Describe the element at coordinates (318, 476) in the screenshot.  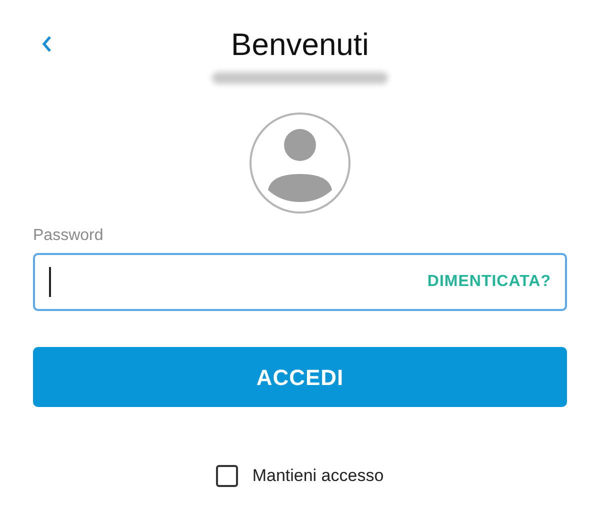
I see `remember-label: Mantieni accesso` at that location.